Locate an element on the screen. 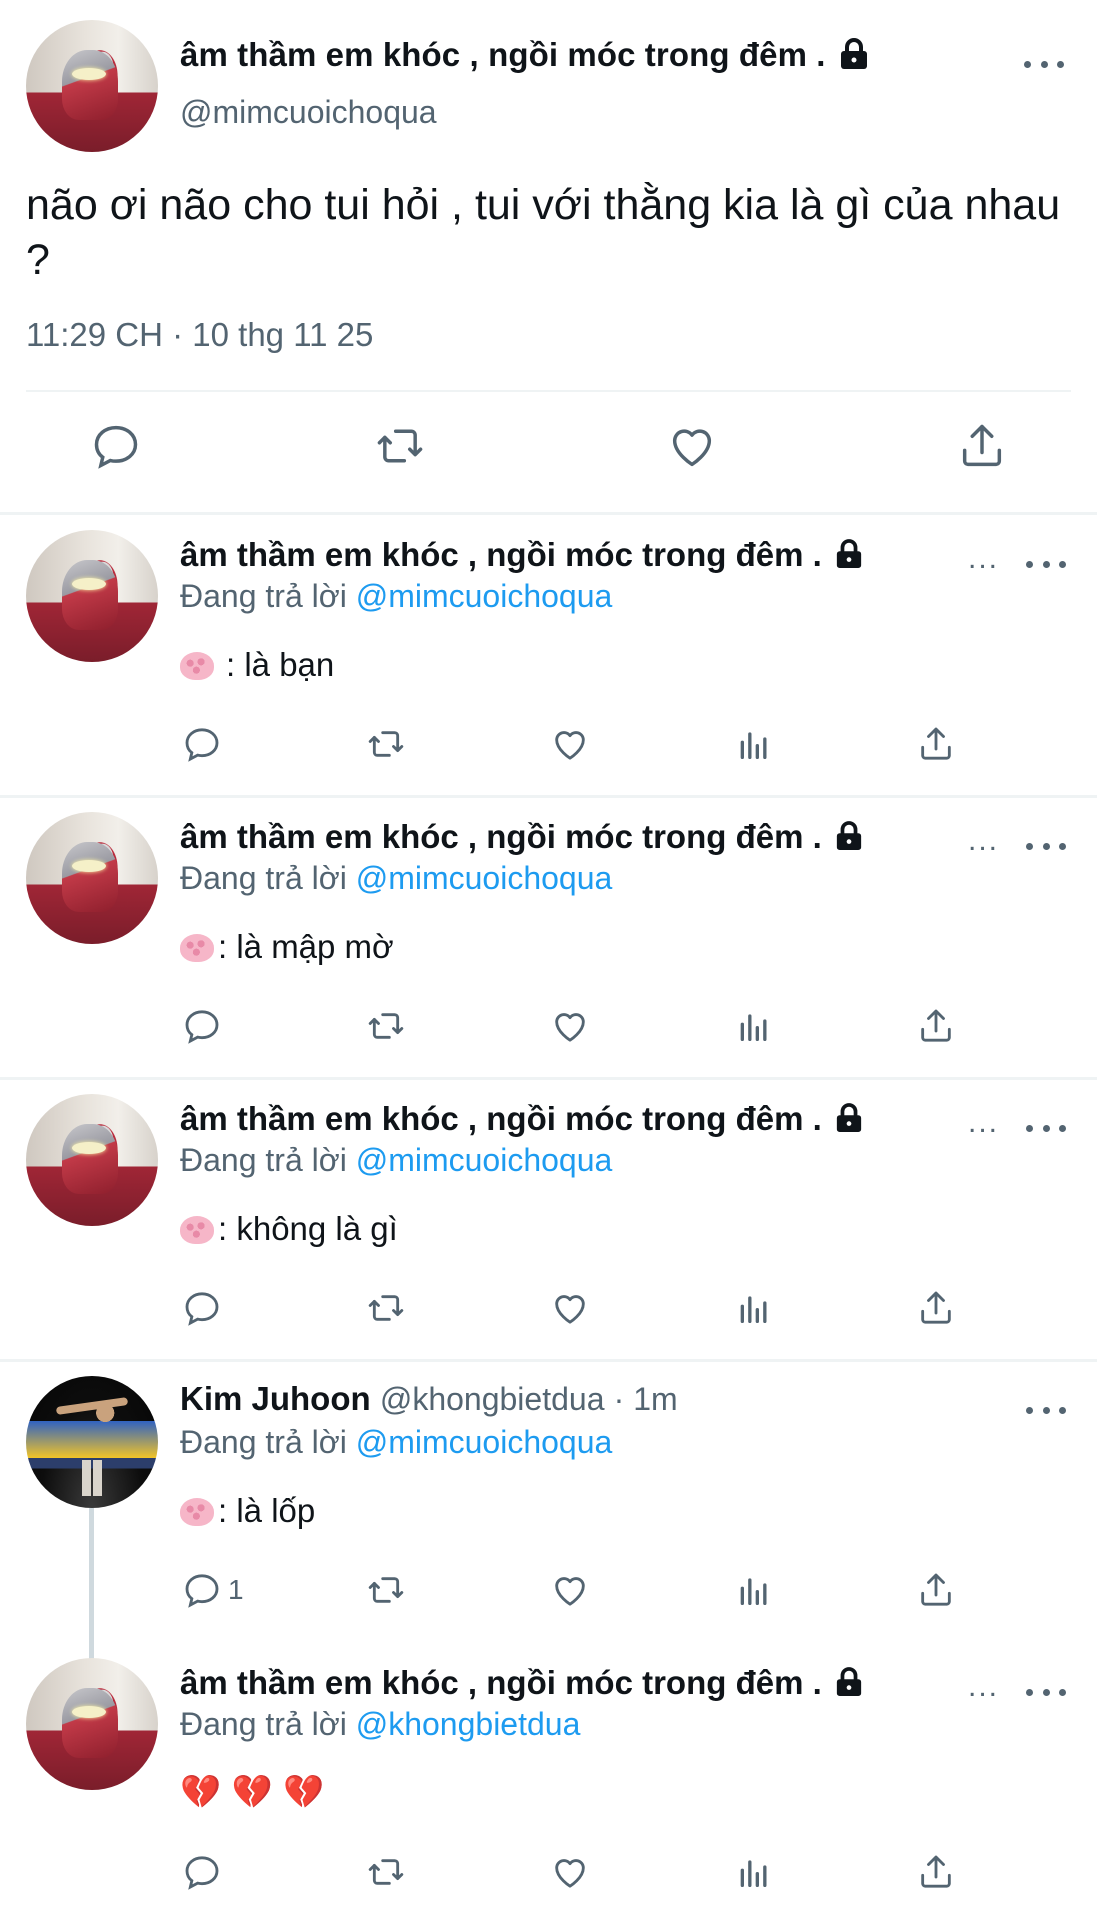 This screenshot has height=1920, width=1097. broken-heart-emoji: 💔 💔 💔 is located at coordinates (252, 1791).